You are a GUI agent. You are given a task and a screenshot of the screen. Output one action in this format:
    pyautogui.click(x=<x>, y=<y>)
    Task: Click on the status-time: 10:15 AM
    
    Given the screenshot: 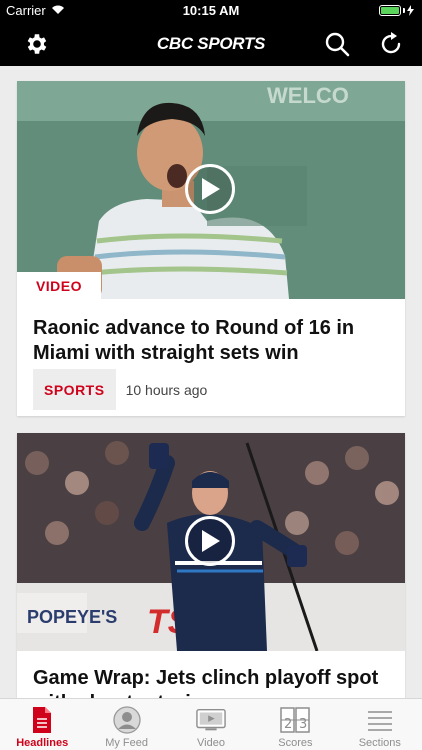 What is the action you would take?
    pyautogui.click(x=211, y=10)
    